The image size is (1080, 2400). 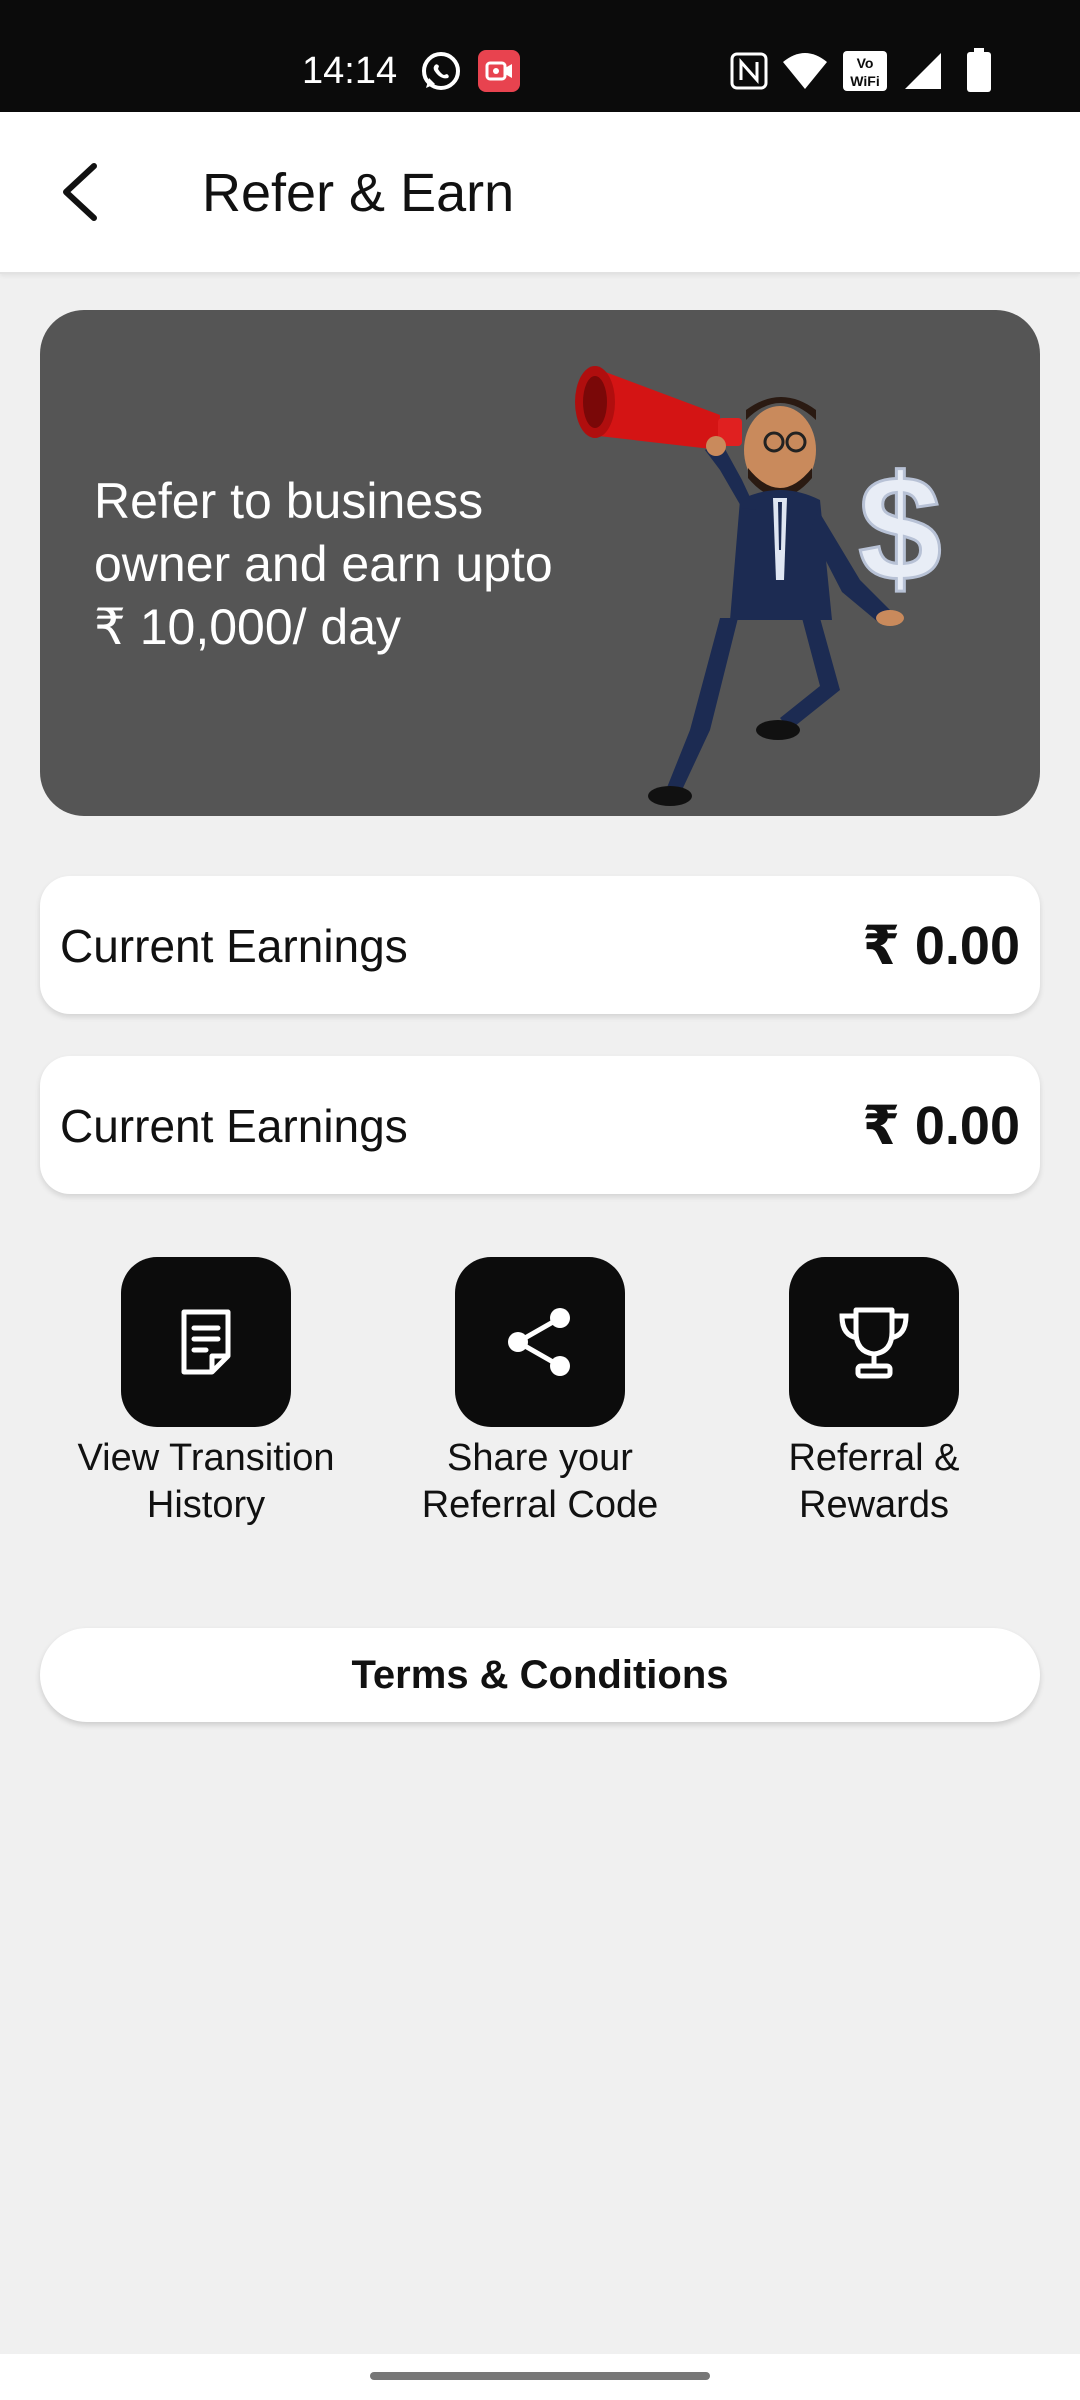 I want to click on share-referral-code-button: Share your Referral Code, so click(x=540, y=1393).